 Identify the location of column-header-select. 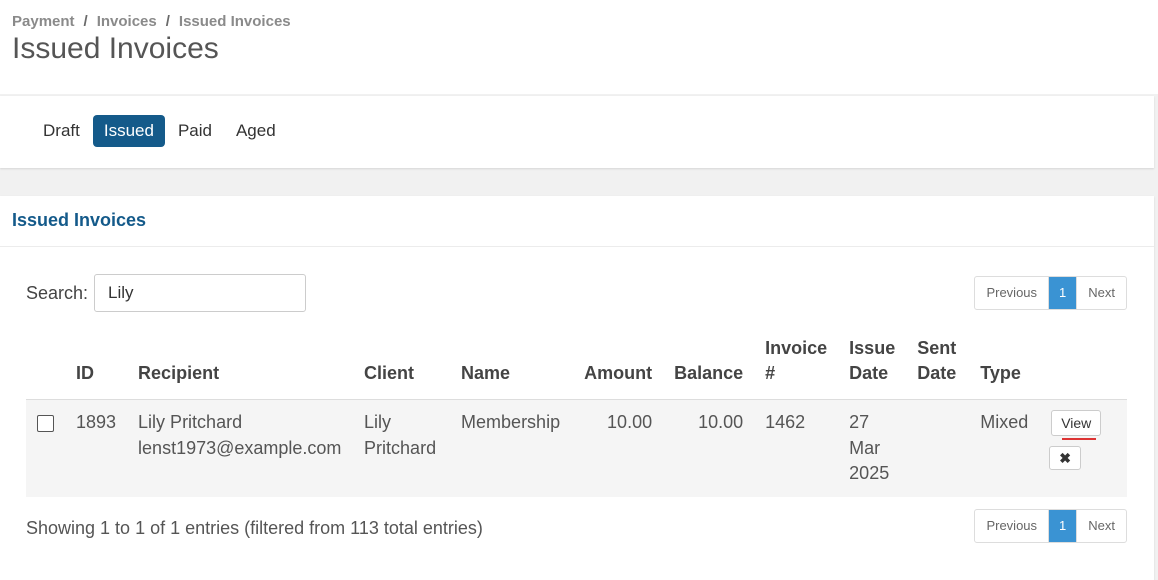
(45, 368).